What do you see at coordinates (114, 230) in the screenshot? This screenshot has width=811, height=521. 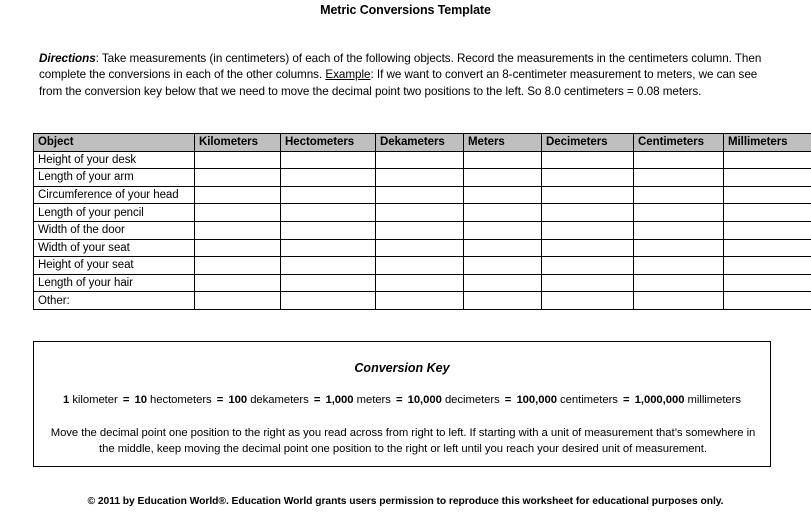 I see `row-object-label: Width of the door` at bounding box center [114, 230].